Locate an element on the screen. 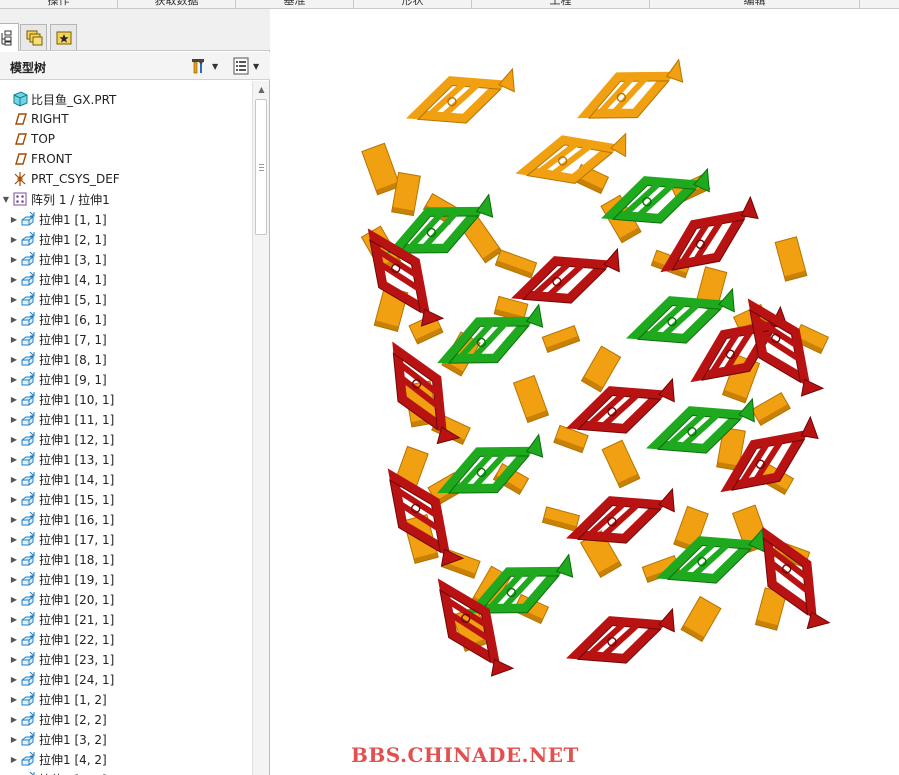  tree-item-pattern-member: ▶ 拉伸1 [4, 2] is located at coordinates (126, 759).